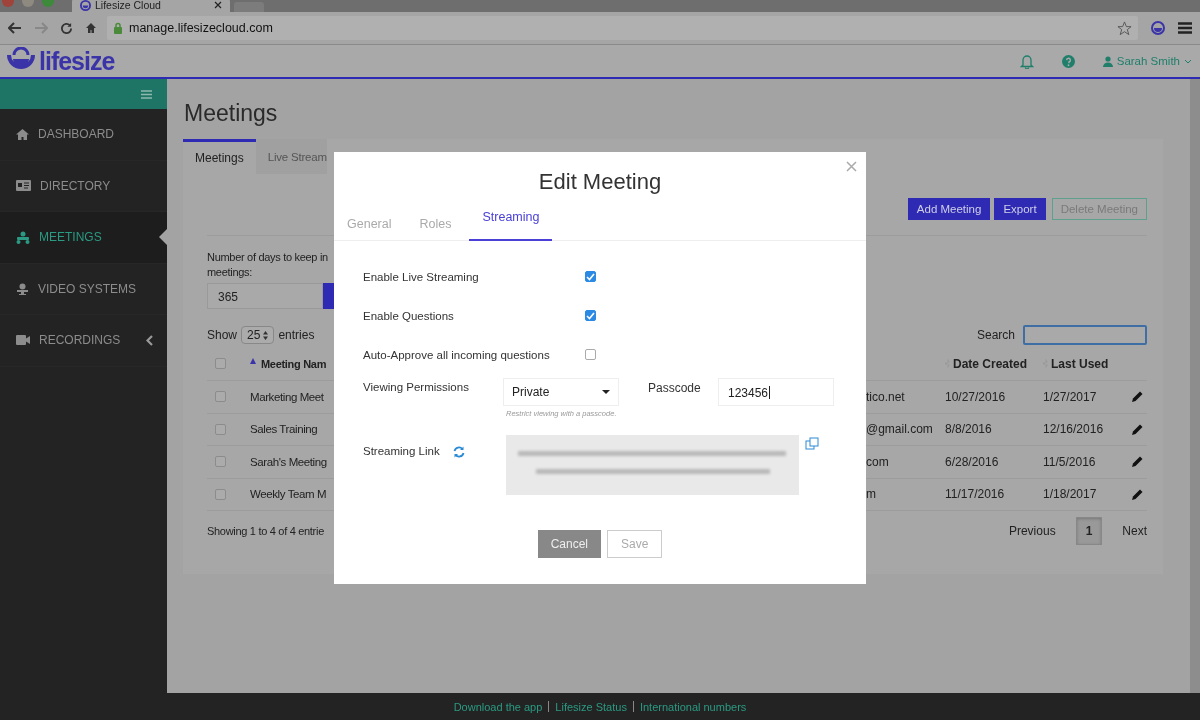  Describe the element at coordinates (886, 396) in the screenshot. I see `table-cell-text: tico.net` at that location.